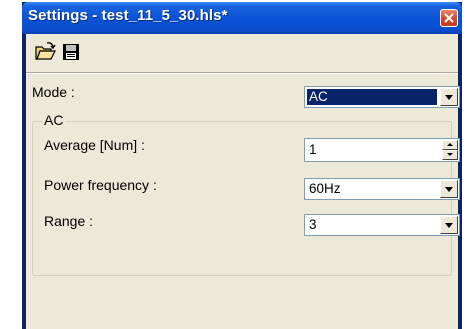  I want to click on floppy-save-icon, so click(71, 52).